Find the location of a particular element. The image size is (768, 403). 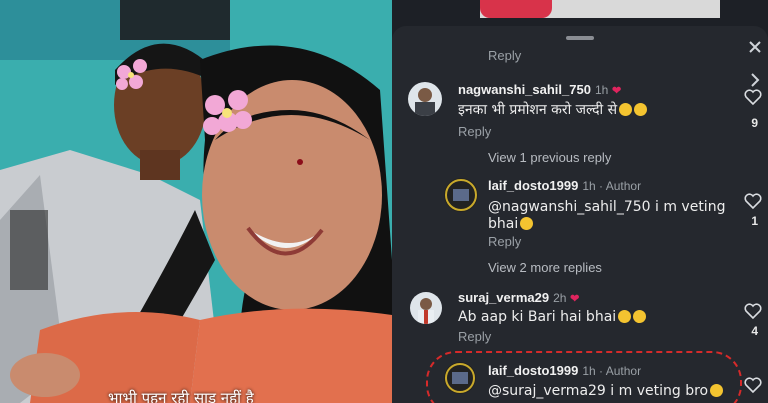

comment-text: इनका भी प्रमोशन करो जल्दी से is located at coordinates (553, 109).